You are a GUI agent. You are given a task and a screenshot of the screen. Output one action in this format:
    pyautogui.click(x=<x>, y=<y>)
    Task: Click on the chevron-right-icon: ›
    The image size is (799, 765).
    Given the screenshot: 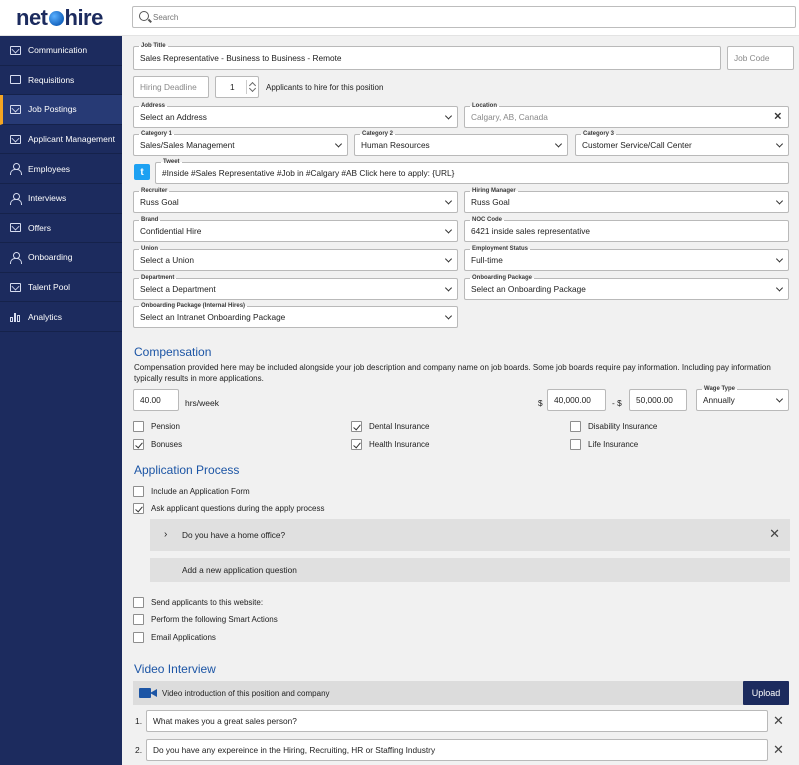 What is the action you would take?
    pyautogui.click(x=165, y=534)
    